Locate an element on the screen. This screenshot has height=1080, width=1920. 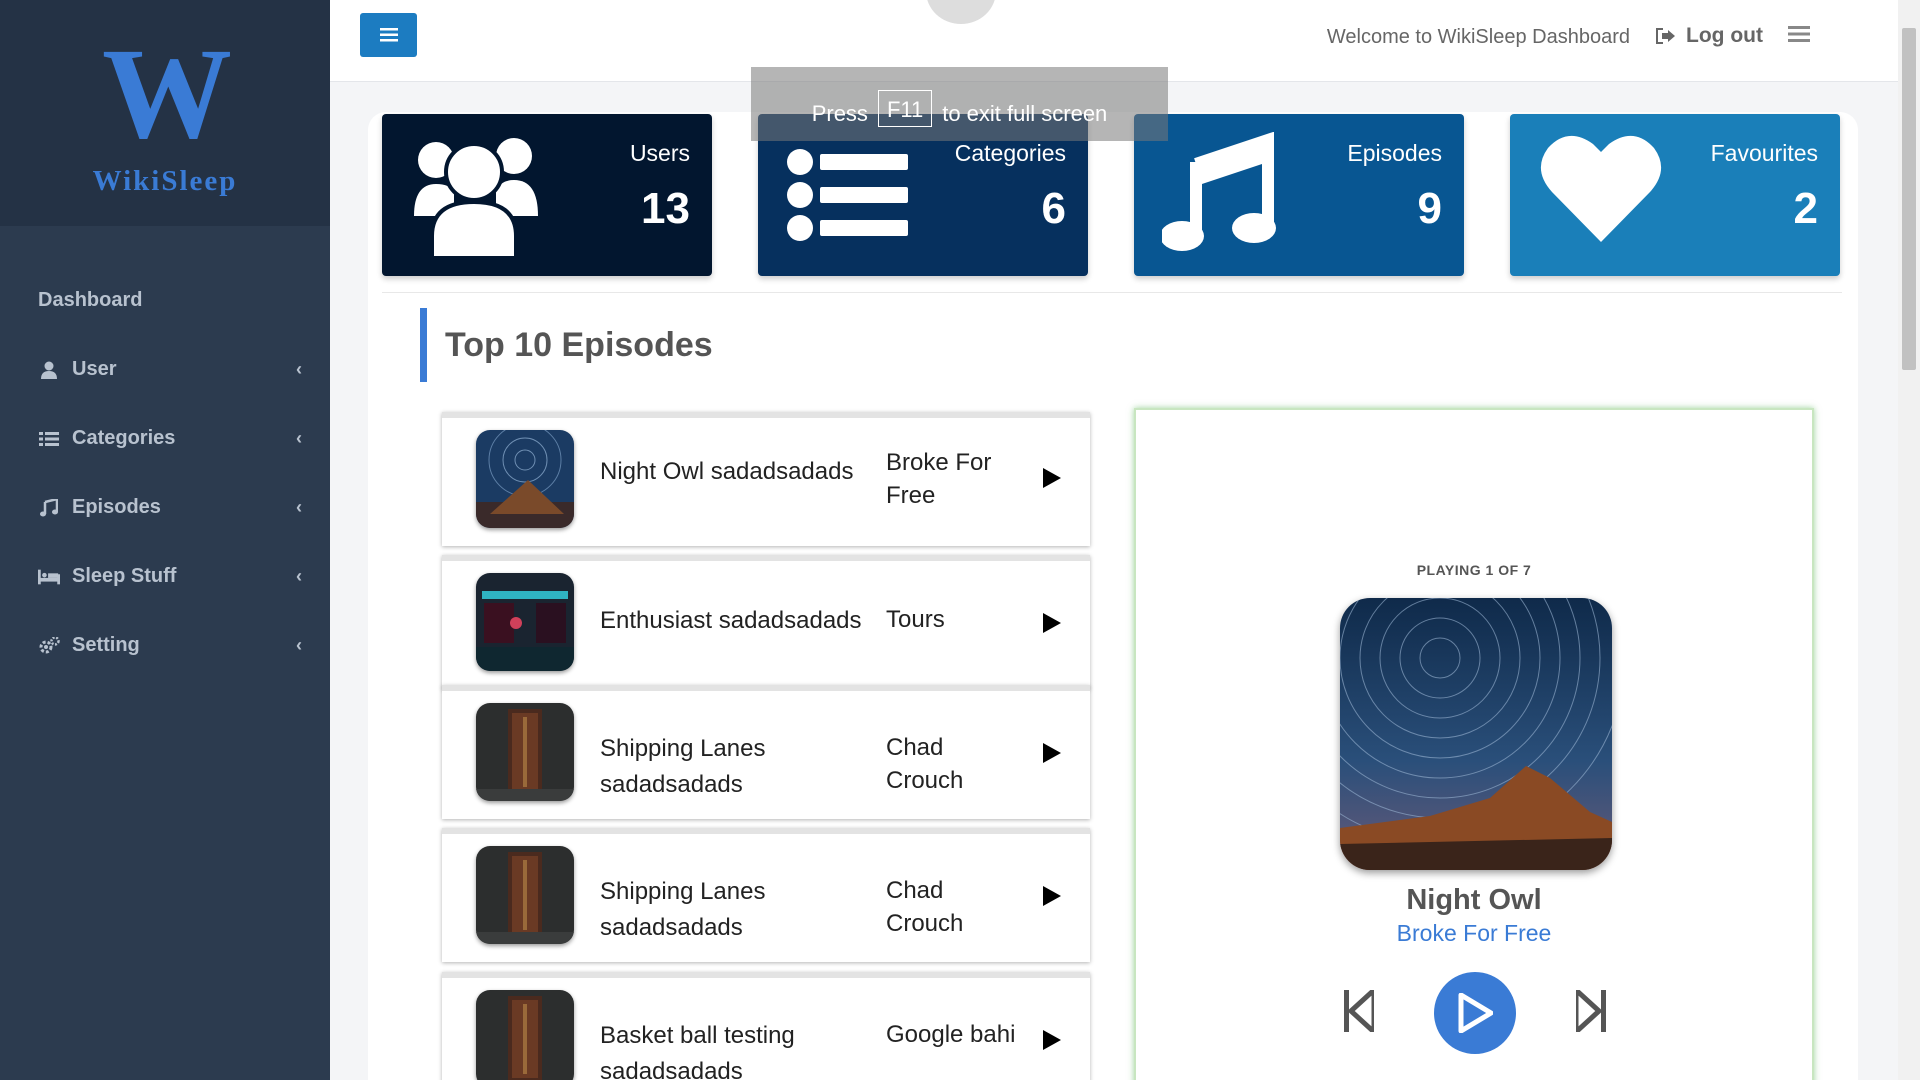
sidebar-item-label: Episodes is located at coordinates (116, 507).